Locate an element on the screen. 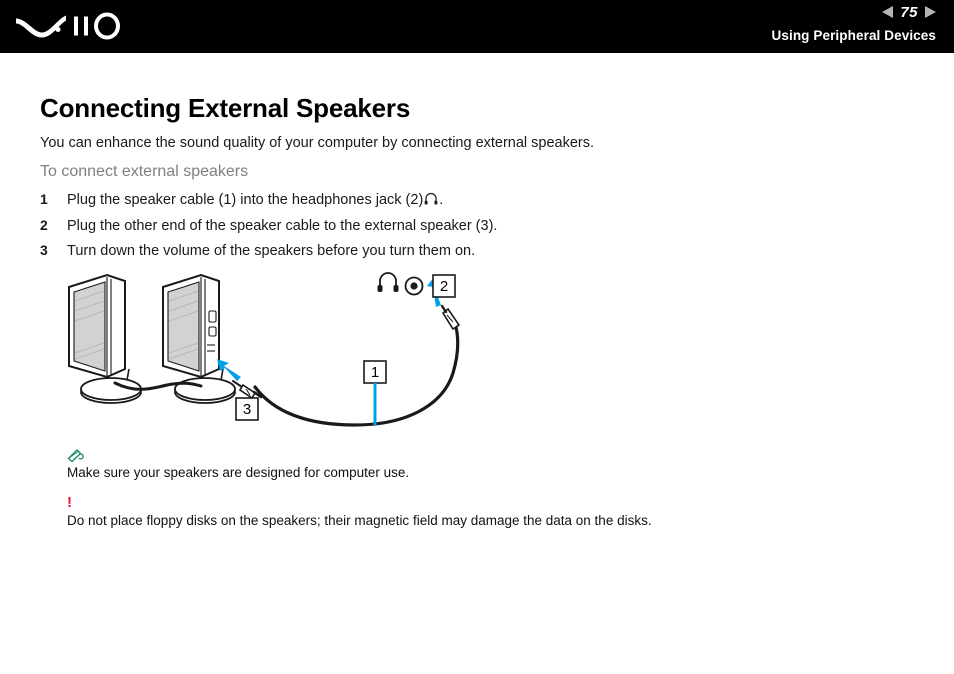 The height and width of the screenshot is (674, 954). left-speaker-illustration is located at coordinates (105, 338).